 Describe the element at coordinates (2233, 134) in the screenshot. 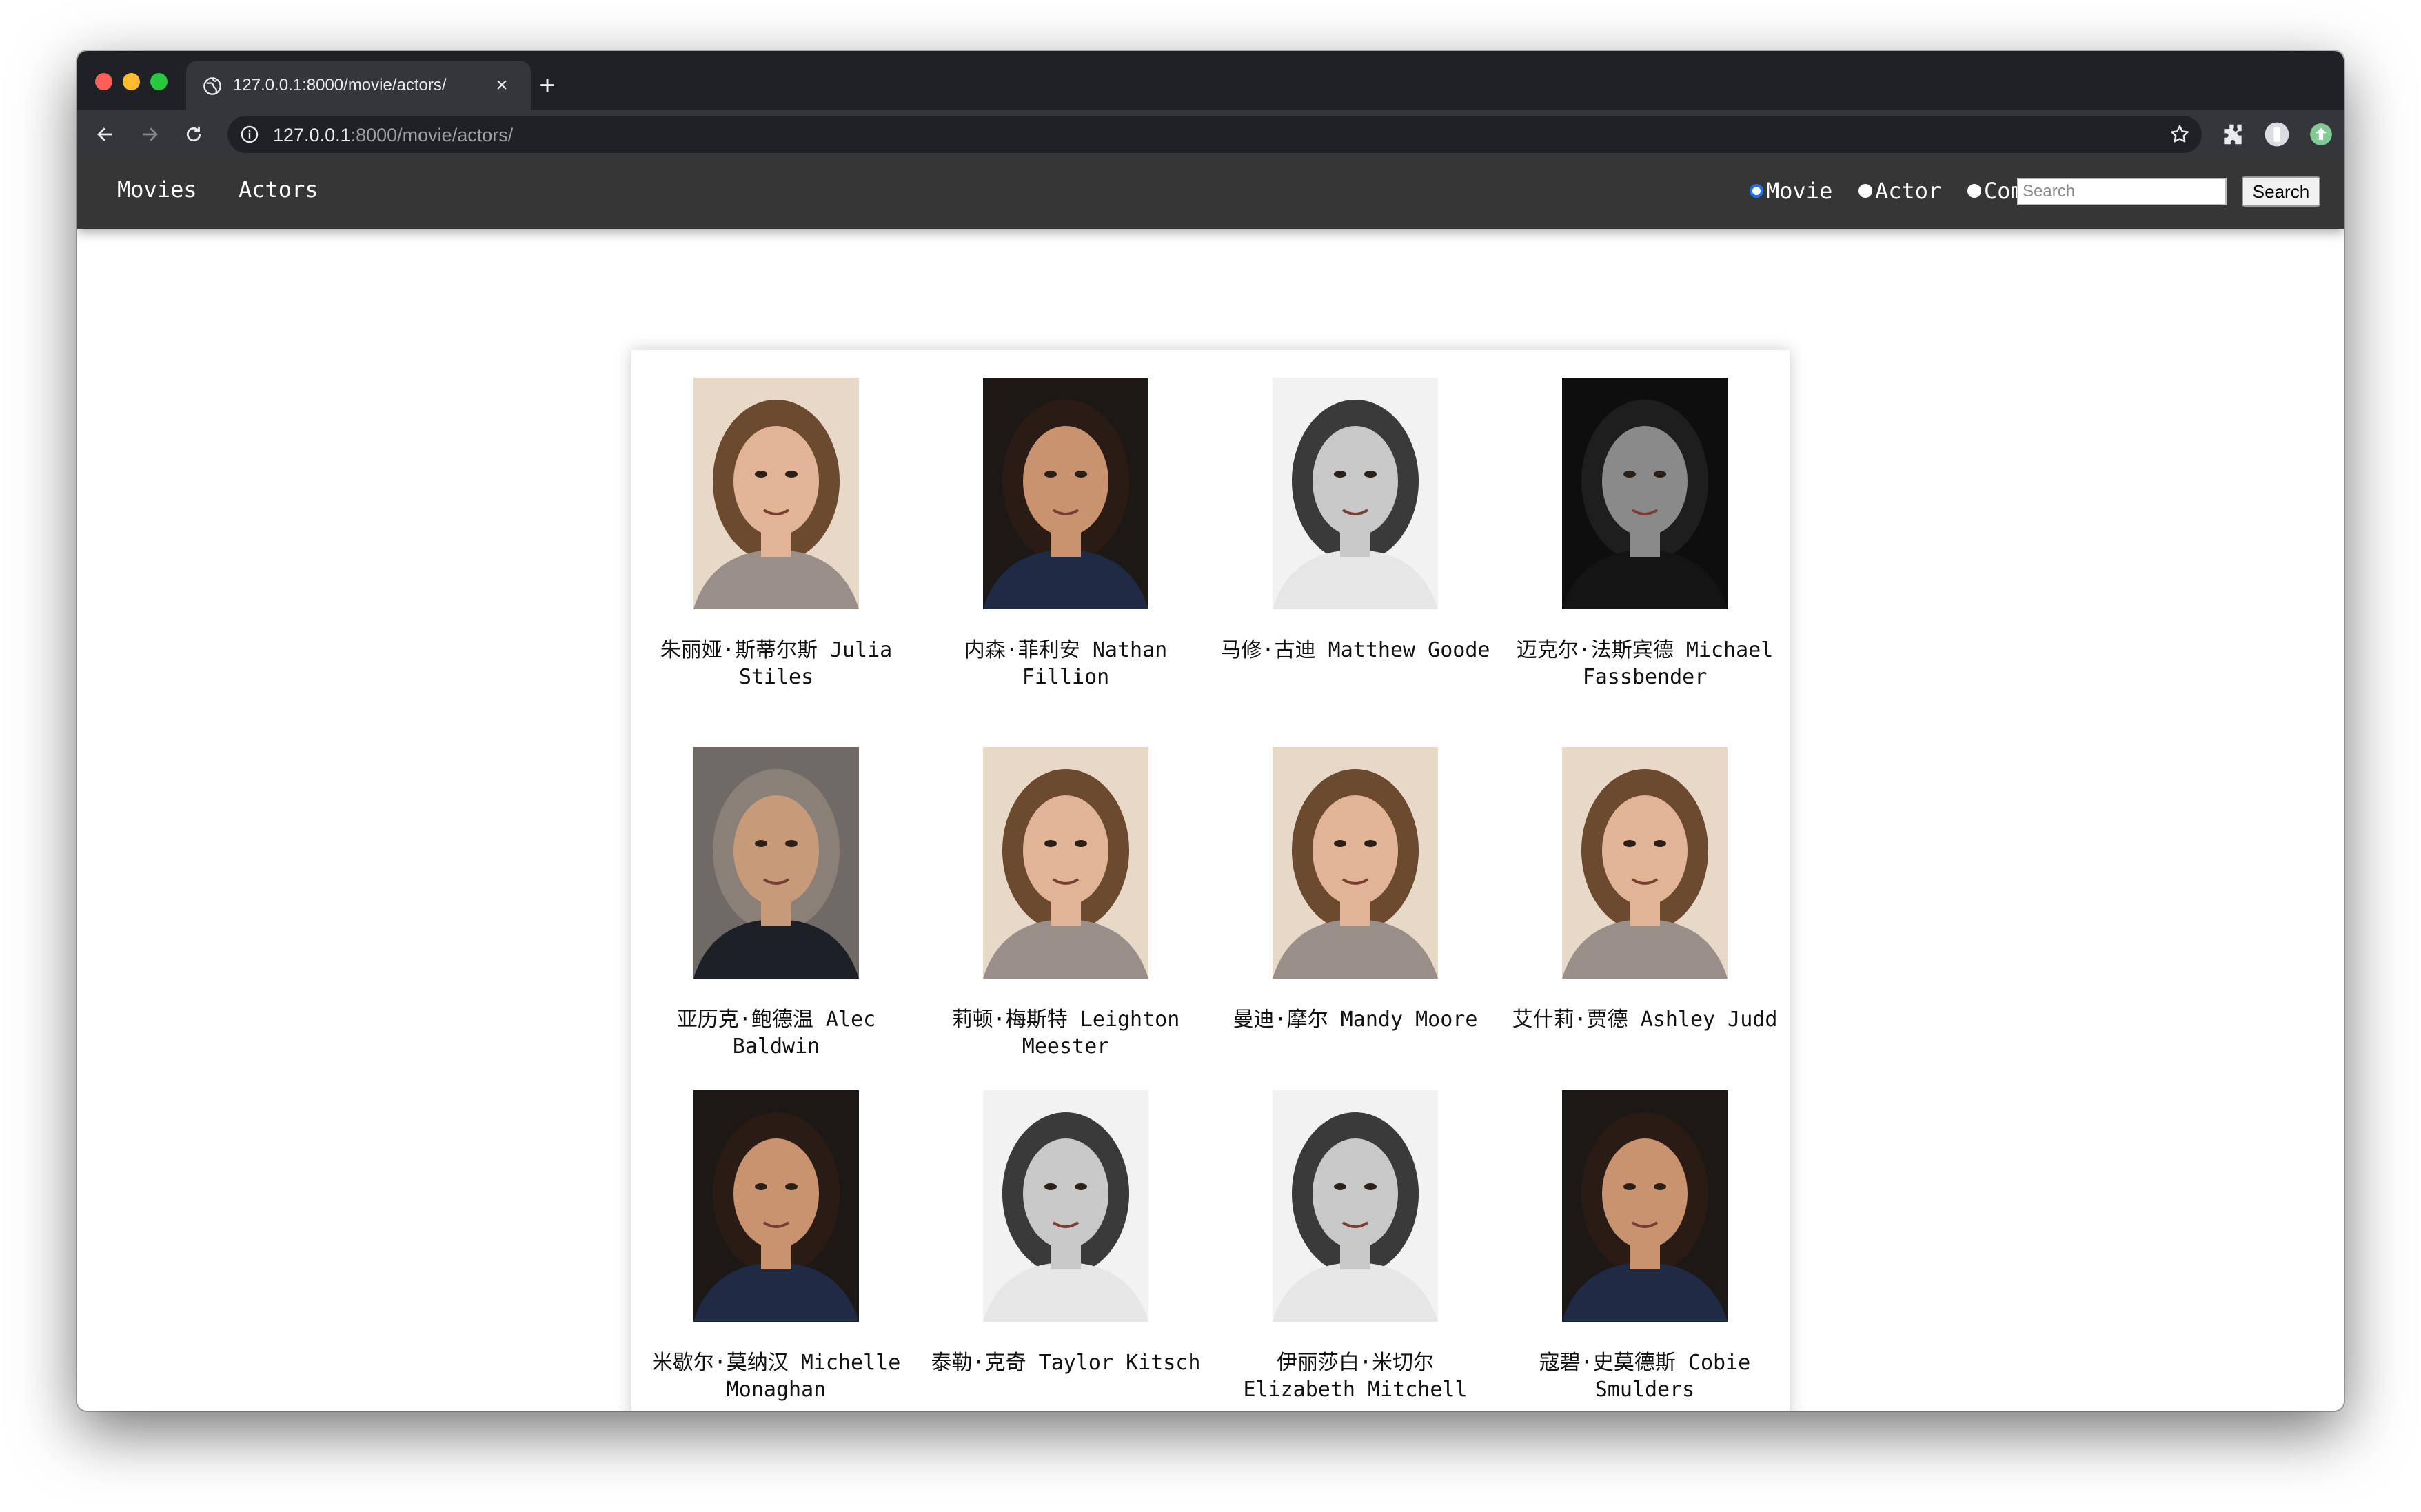

I see `extensions-puzzle-icon` at that location.